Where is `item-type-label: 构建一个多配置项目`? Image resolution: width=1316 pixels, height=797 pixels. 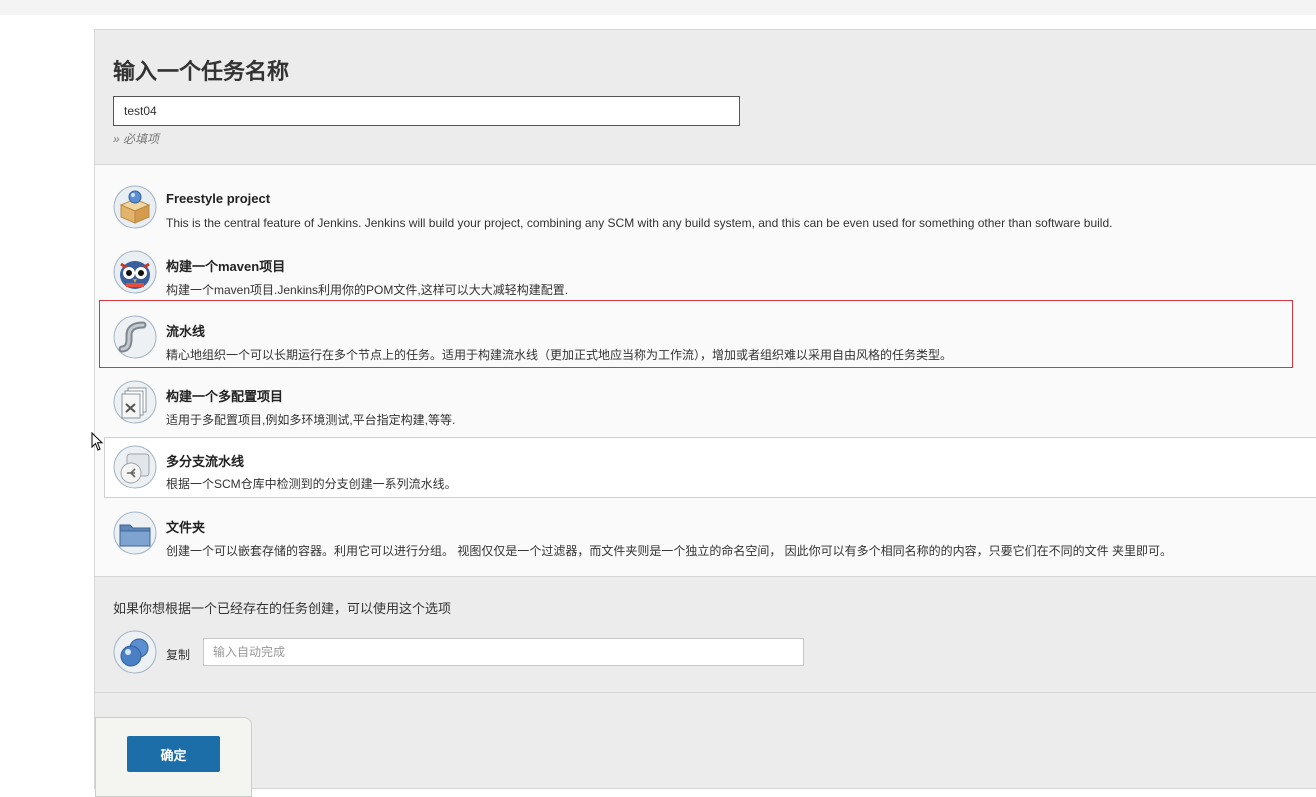
item-type-label: 构建一个多配置项目 is located at coordinates (225, 396).